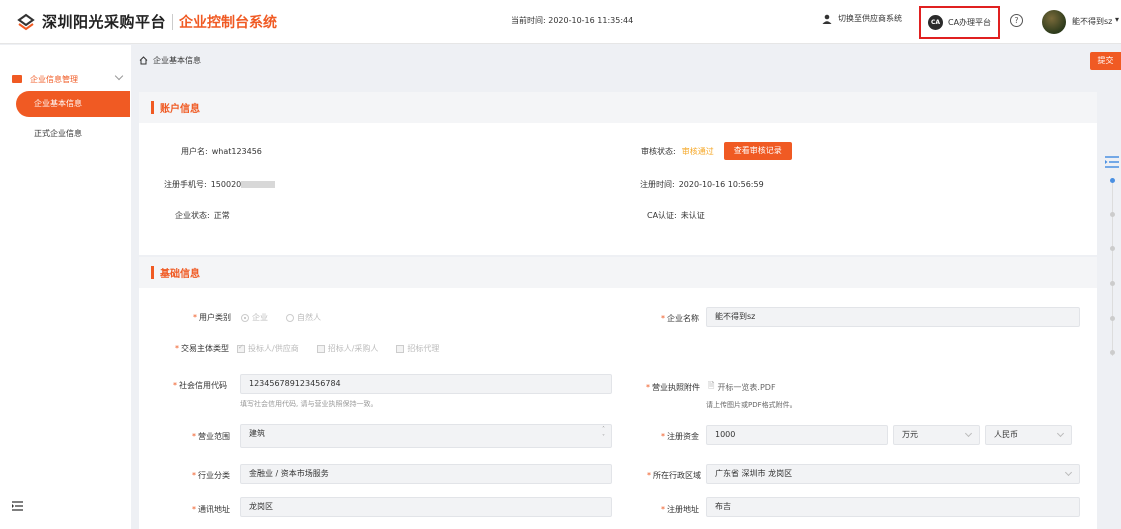 The image size is (1121, 529). What do you see at coordinates (205, 348) in the screenshot?
I see `trade-type-label: 交易主体类型` at bounding box center [205, 348].